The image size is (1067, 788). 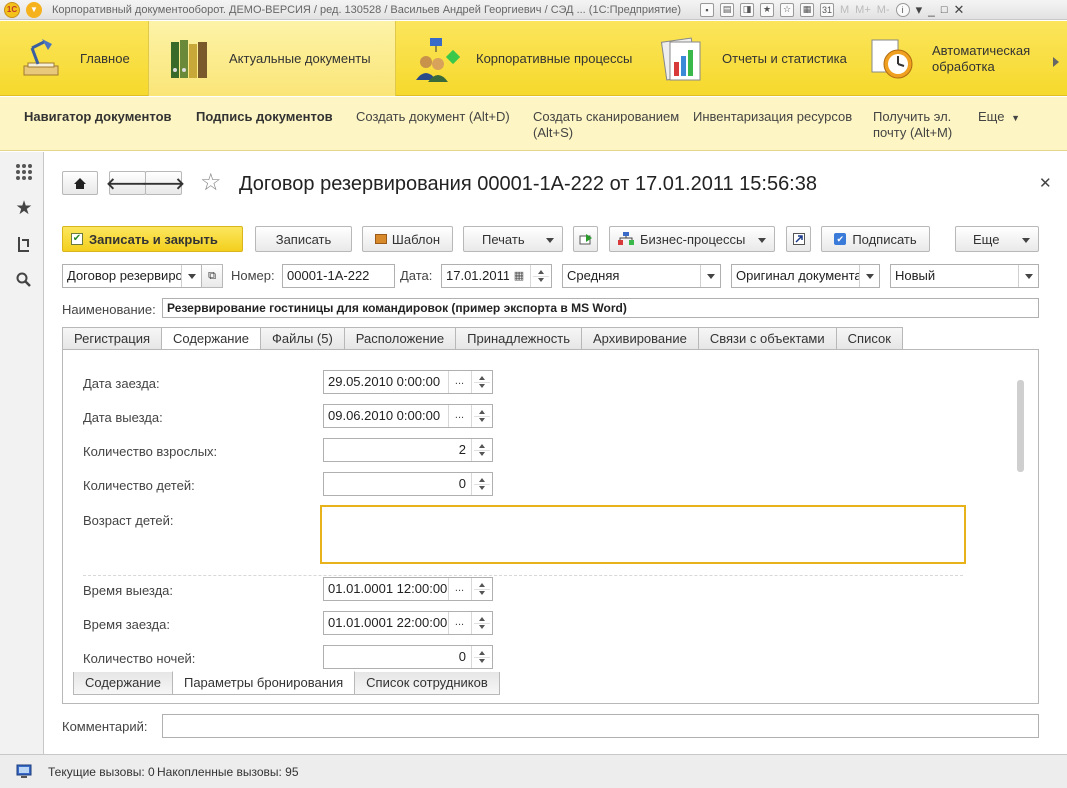 What do you see at coordinates (997, 239) in the screenshot?
I see `more-actions-button: Еще` at bounding box center [997, 239].